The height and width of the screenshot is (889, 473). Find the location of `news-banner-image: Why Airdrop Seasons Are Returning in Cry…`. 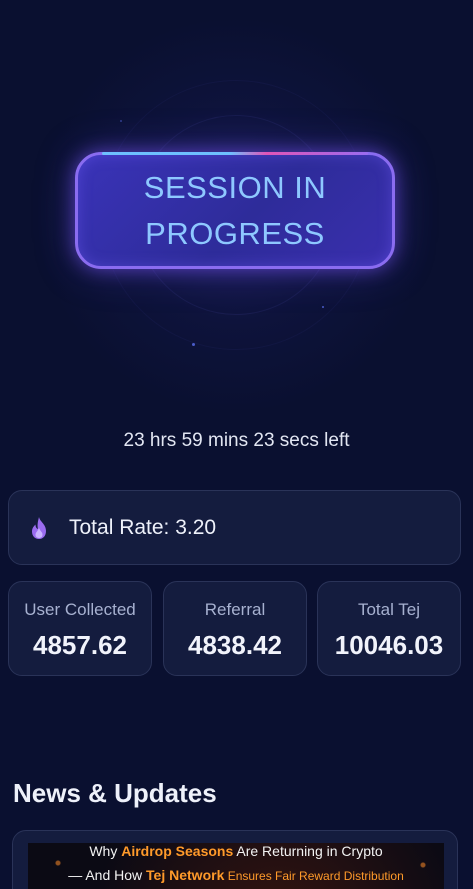

news-banner-image: Why Airdrop Seasons Are Returning in Cry… is located at coordinates (236, 866).